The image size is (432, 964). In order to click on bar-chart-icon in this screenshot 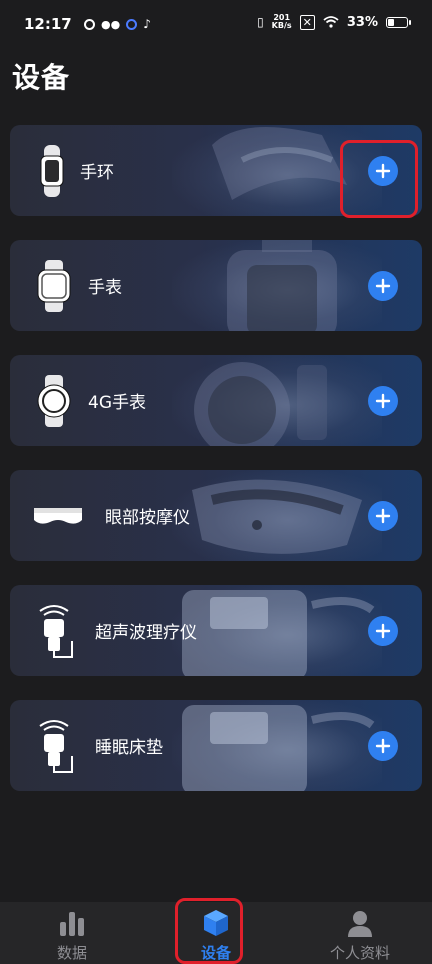, I will do `click(72, 924)`.